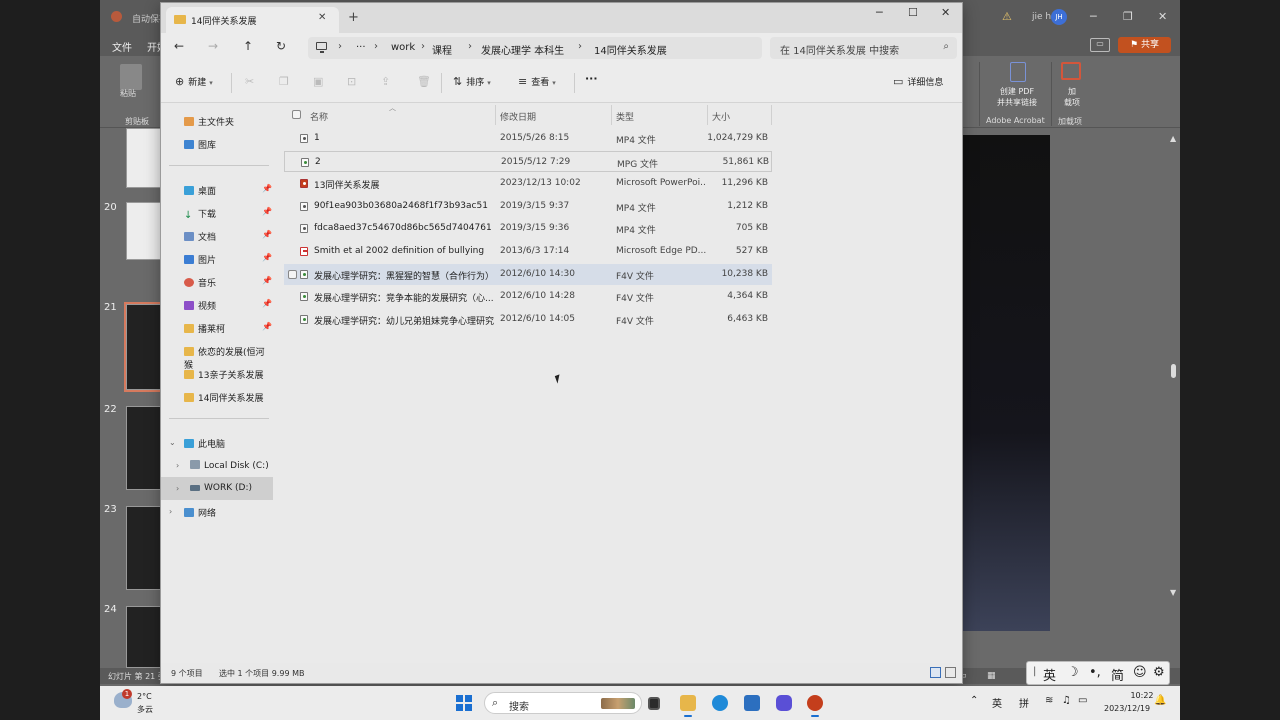 This screenshot has height=720, width=1280. I want to click on chevron-down-icon: ⌄, so click(172, 442).